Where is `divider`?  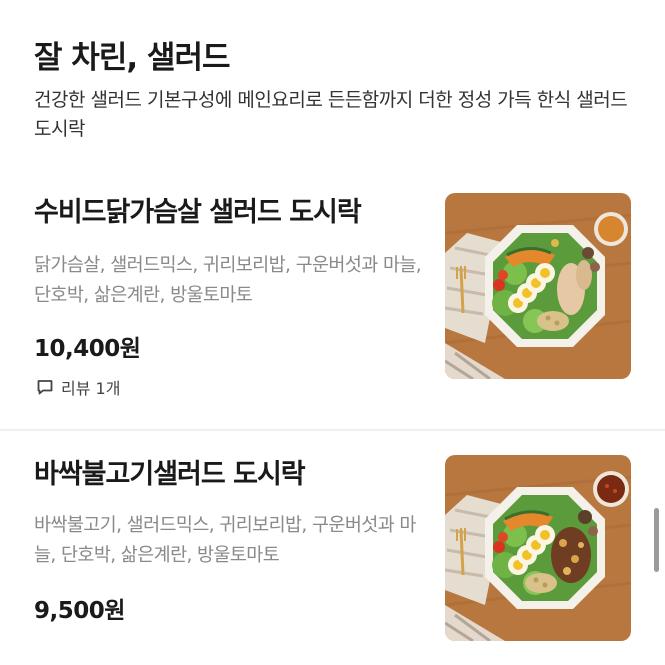 divider is located at coordinates (332, 430).